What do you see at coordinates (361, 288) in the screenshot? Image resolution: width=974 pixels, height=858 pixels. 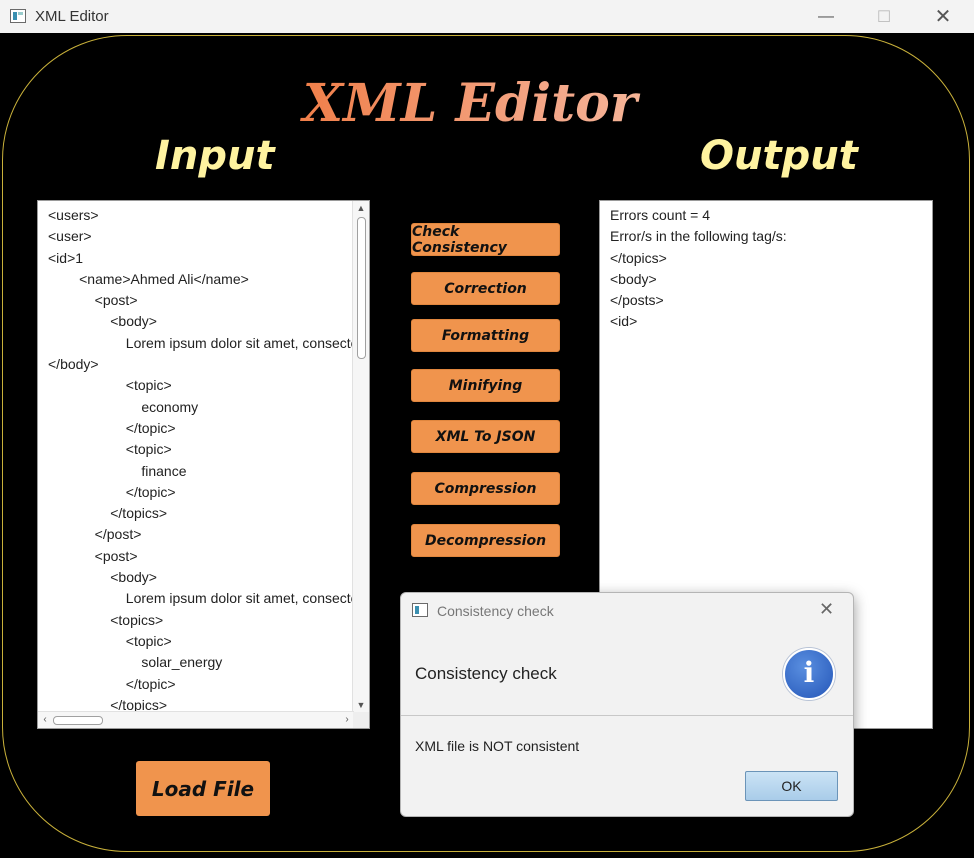 I see `vertical-scroll-thumb` at bounding box center [361, 288].